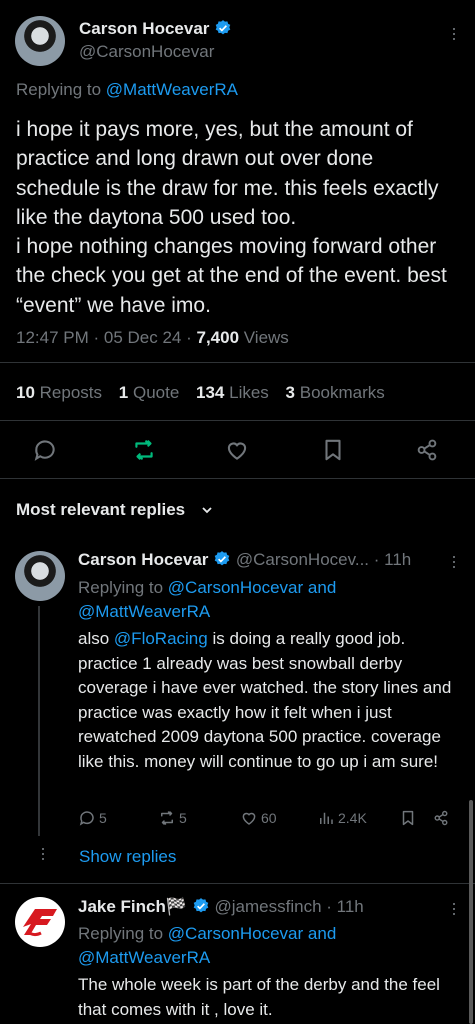 This screenshot has width=475, height=1024. What do you see at coordinates (44, 853) in the screenshot?
I see `thread-dots-icon: ···` at bounding box center [44, 853].